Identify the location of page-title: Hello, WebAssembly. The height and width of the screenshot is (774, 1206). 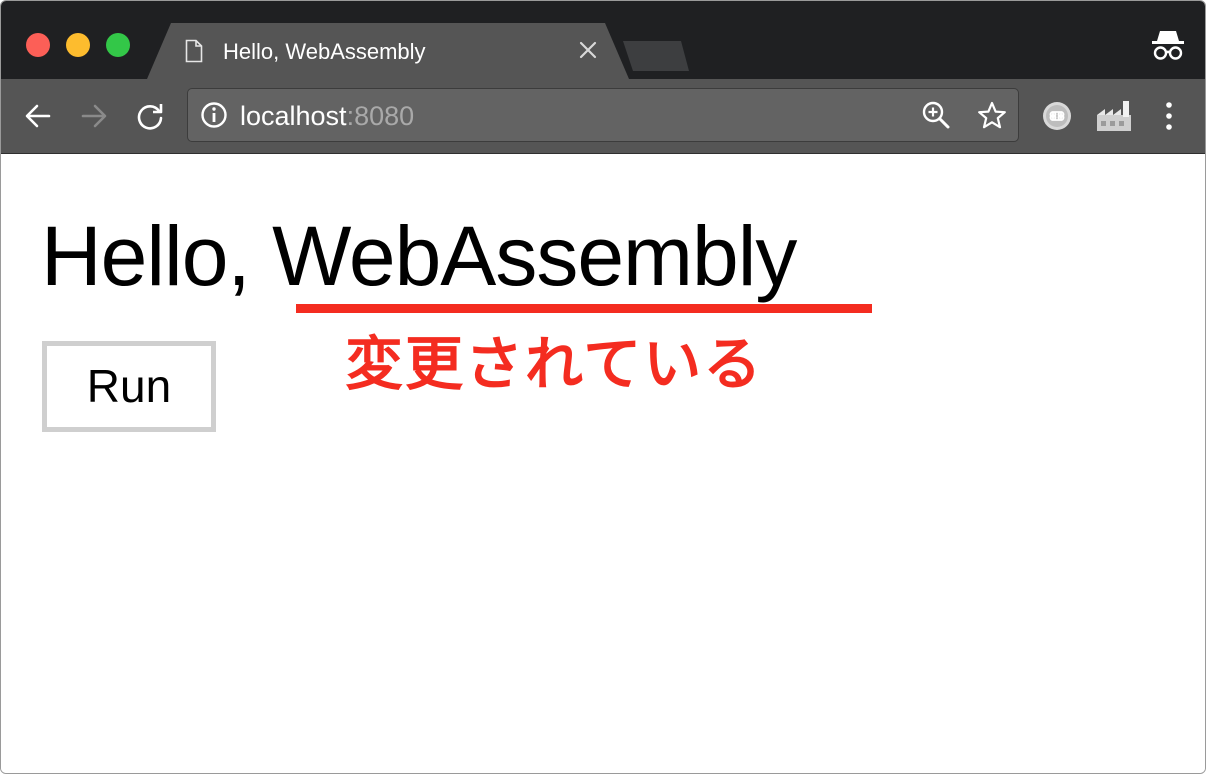
(419, 256).